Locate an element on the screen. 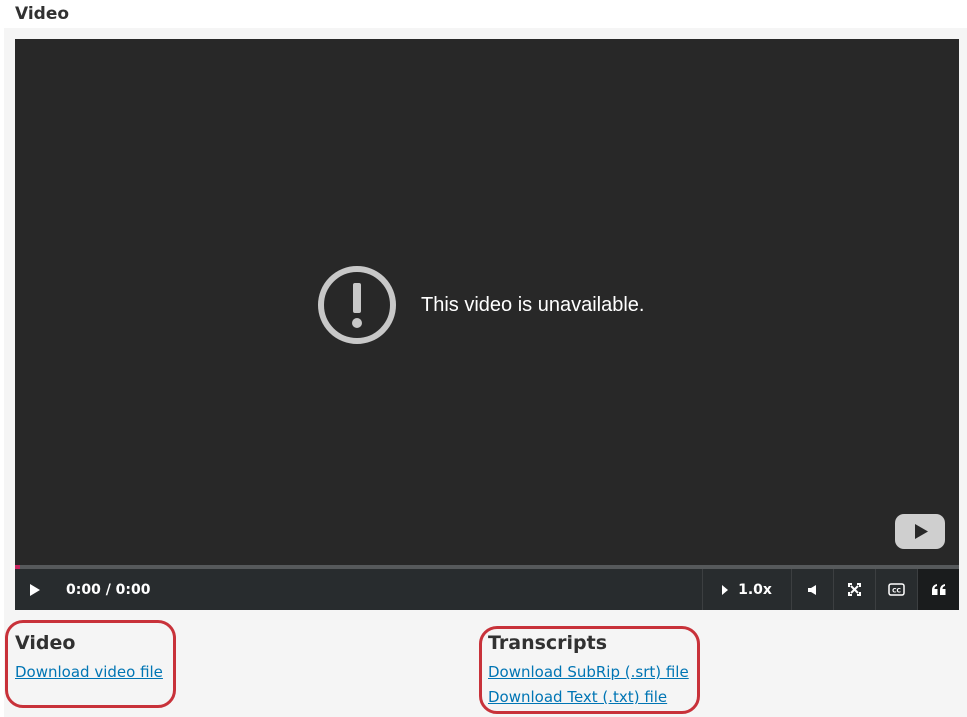  download-video-link: Download video file is located at coordinates (89, 672).